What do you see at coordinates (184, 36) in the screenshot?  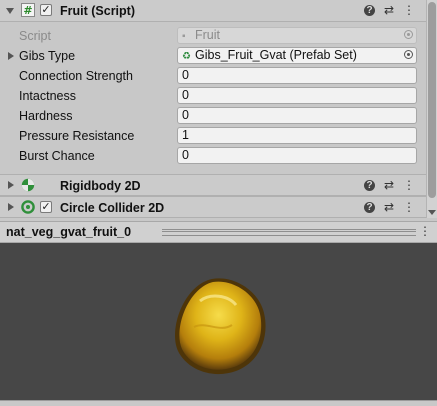 I see `script-file-icon: ▪` at bounding box center [184, 36].